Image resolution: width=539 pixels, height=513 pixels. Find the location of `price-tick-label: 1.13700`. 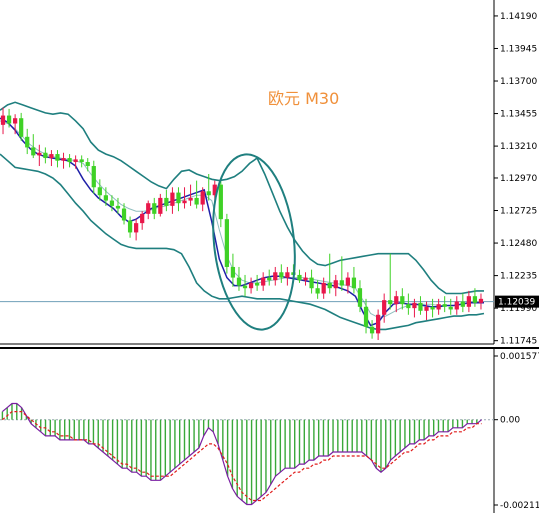

price-tick-label: 1.13700 is located at coordinates (518, 82).